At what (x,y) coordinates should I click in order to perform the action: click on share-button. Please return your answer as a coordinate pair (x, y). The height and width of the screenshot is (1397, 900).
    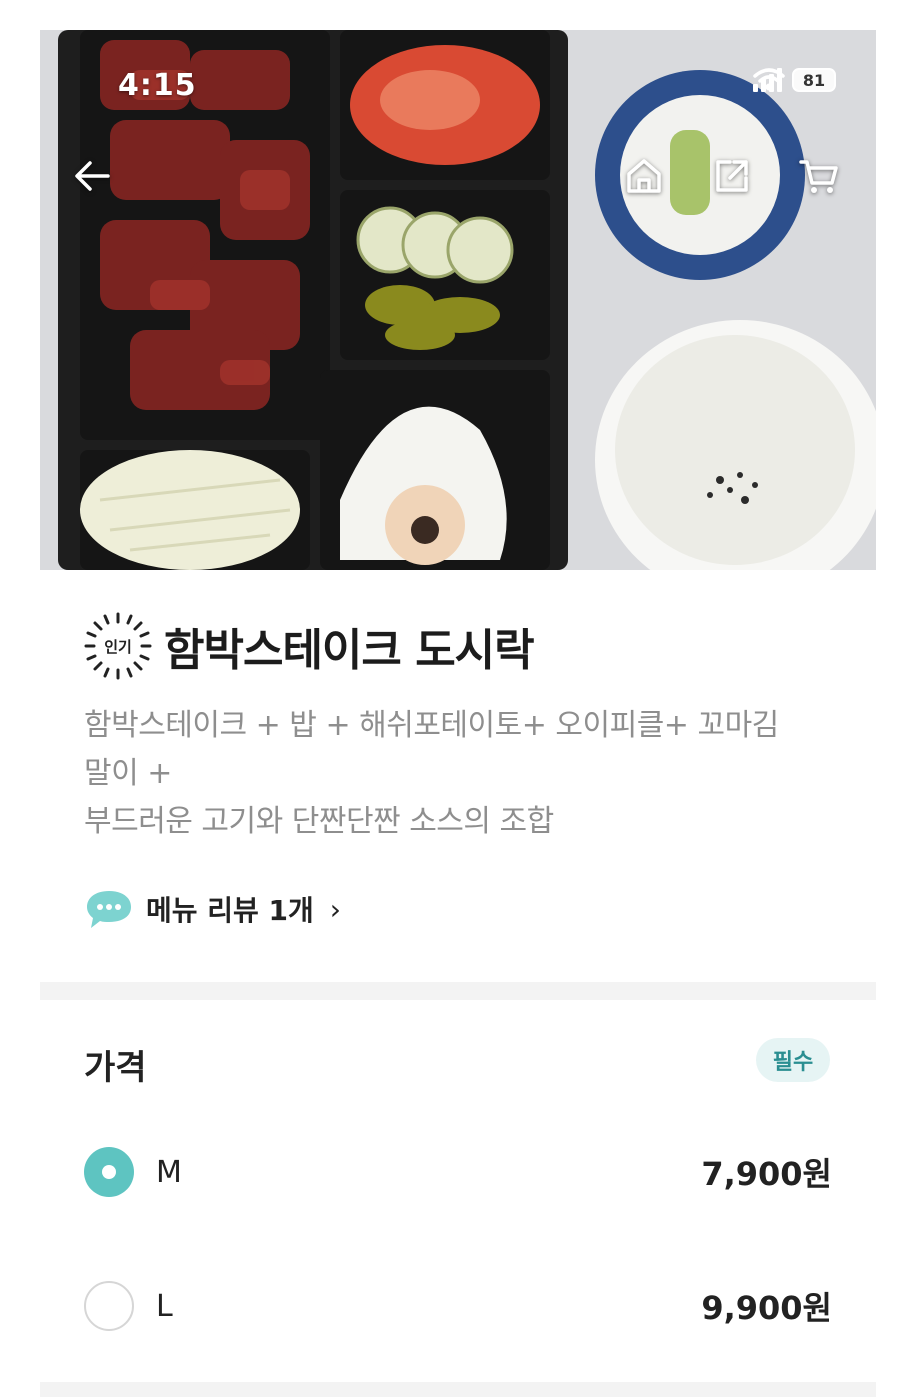
    Looking at the image, I should click on (737, 181).